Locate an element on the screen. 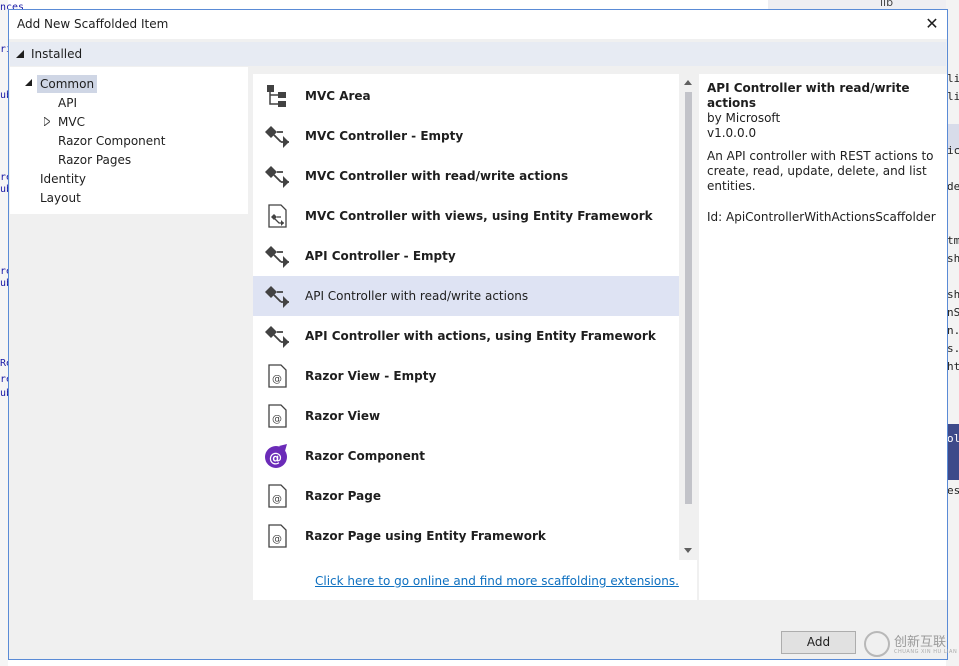 This screenshot has width=959, height=666. area-icon is located at coordinates (276, 96).